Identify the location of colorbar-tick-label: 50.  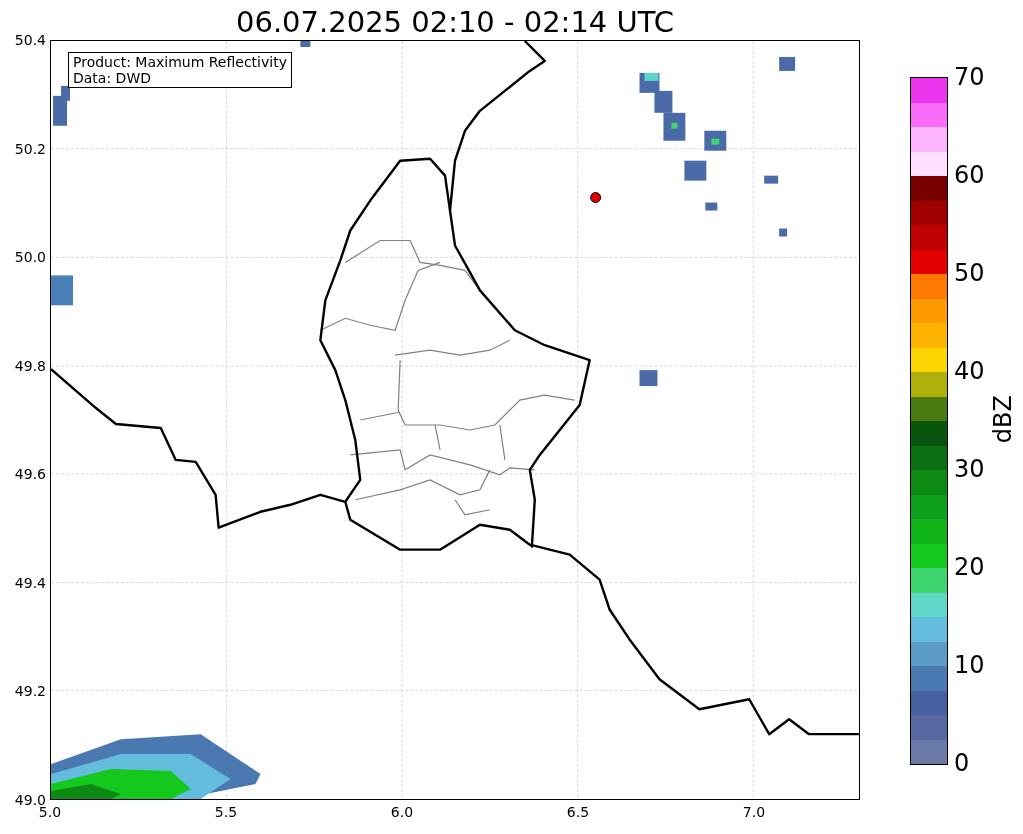
(969, 273).